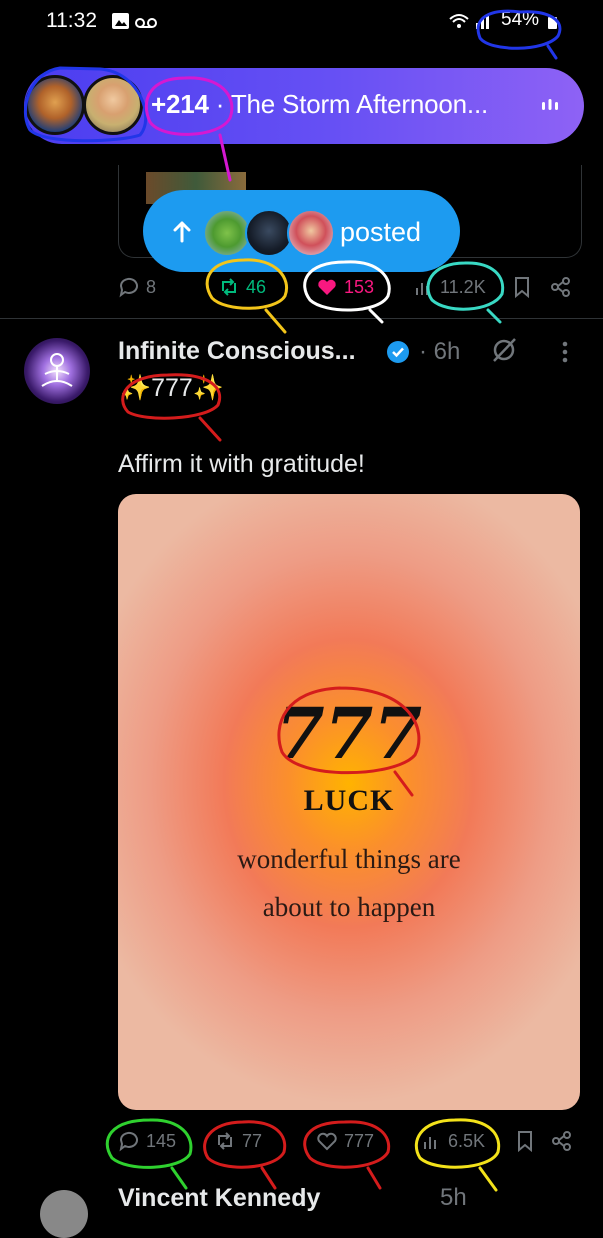 The height and width of the screenshot is (1238, 603). What do you see at coordinates (463, 286) in the screenshot?
I see `views-count: 11.2K` at bounding box center [463, 286].